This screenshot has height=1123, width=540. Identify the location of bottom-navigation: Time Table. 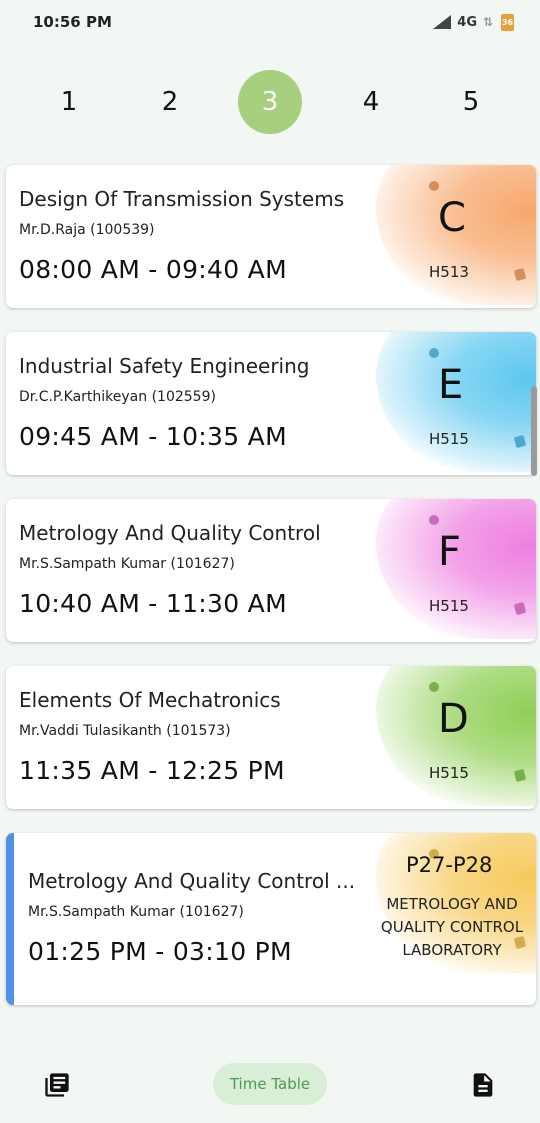
(270, 1084).